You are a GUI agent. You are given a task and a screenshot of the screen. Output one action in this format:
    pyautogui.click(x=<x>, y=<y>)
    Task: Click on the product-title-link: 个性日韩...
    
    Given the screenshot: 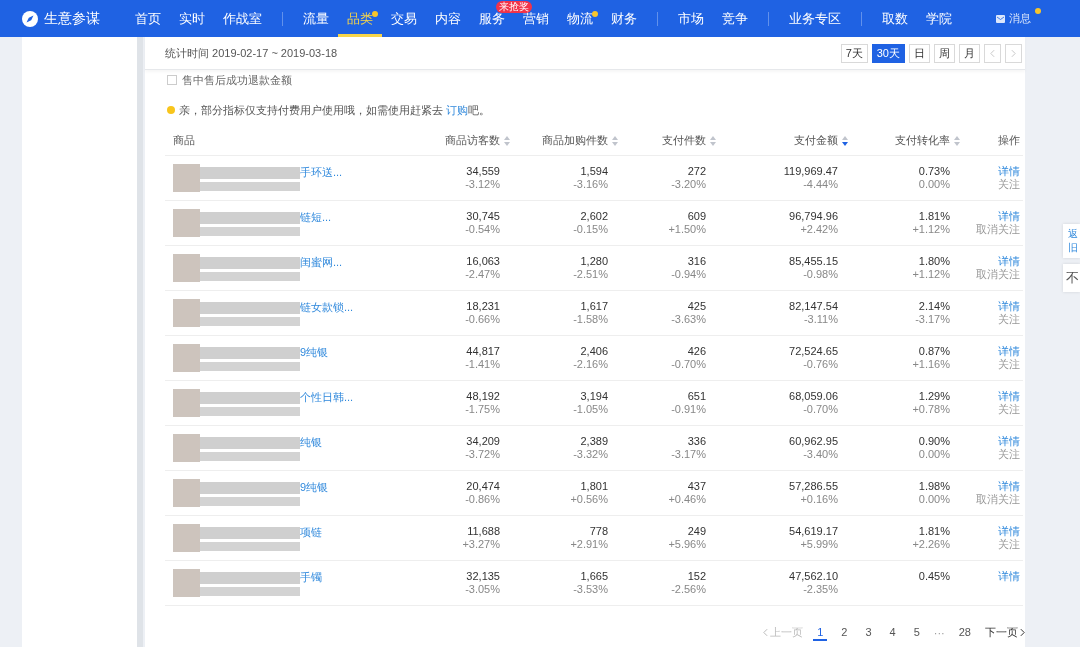 What is the action you would take?
    pyautogui.click(x=327, y=397)
    